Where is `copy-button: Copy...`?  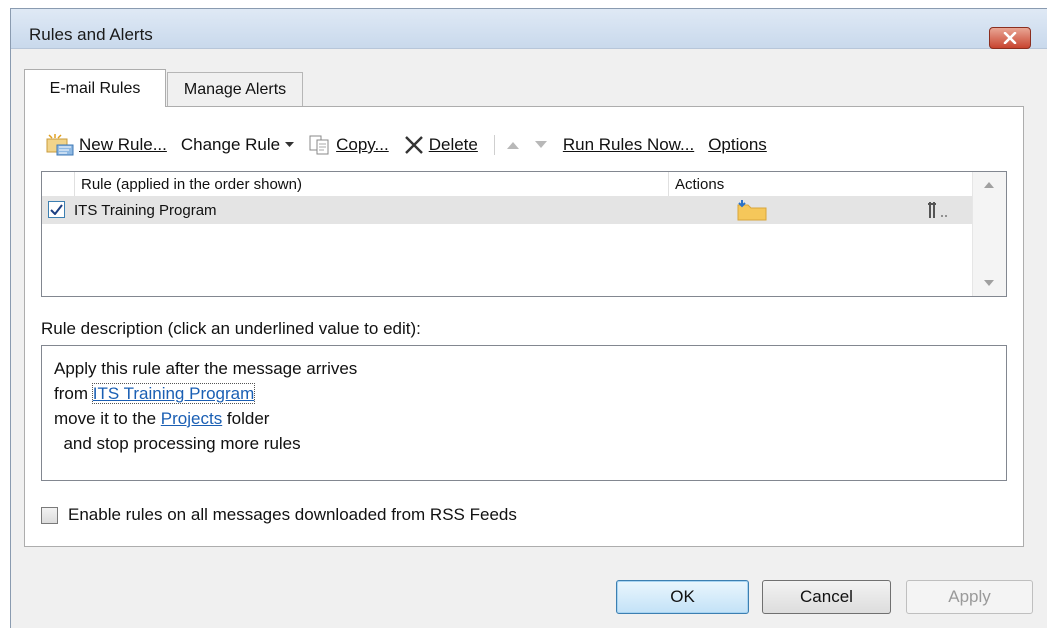 copy-button: Copy... is located at coordinates (348, 145).